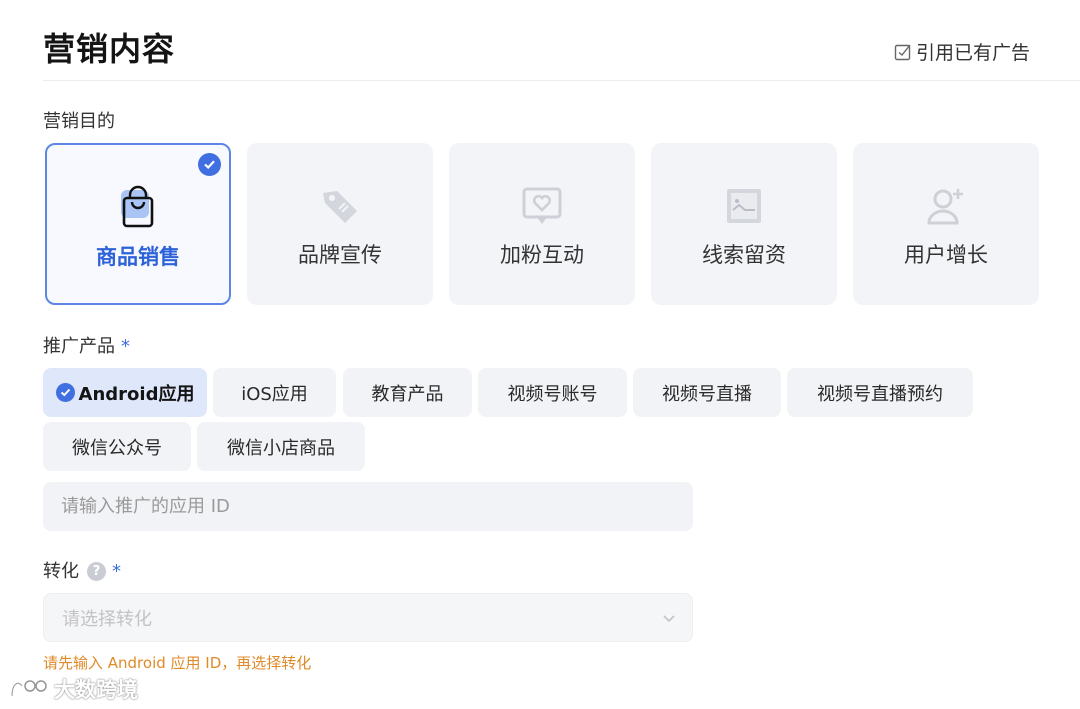 The width and height of the screenshot is (1080, 709). I want to click on reference-existing-ad-button: 引用已有广告, so click(962, 51).